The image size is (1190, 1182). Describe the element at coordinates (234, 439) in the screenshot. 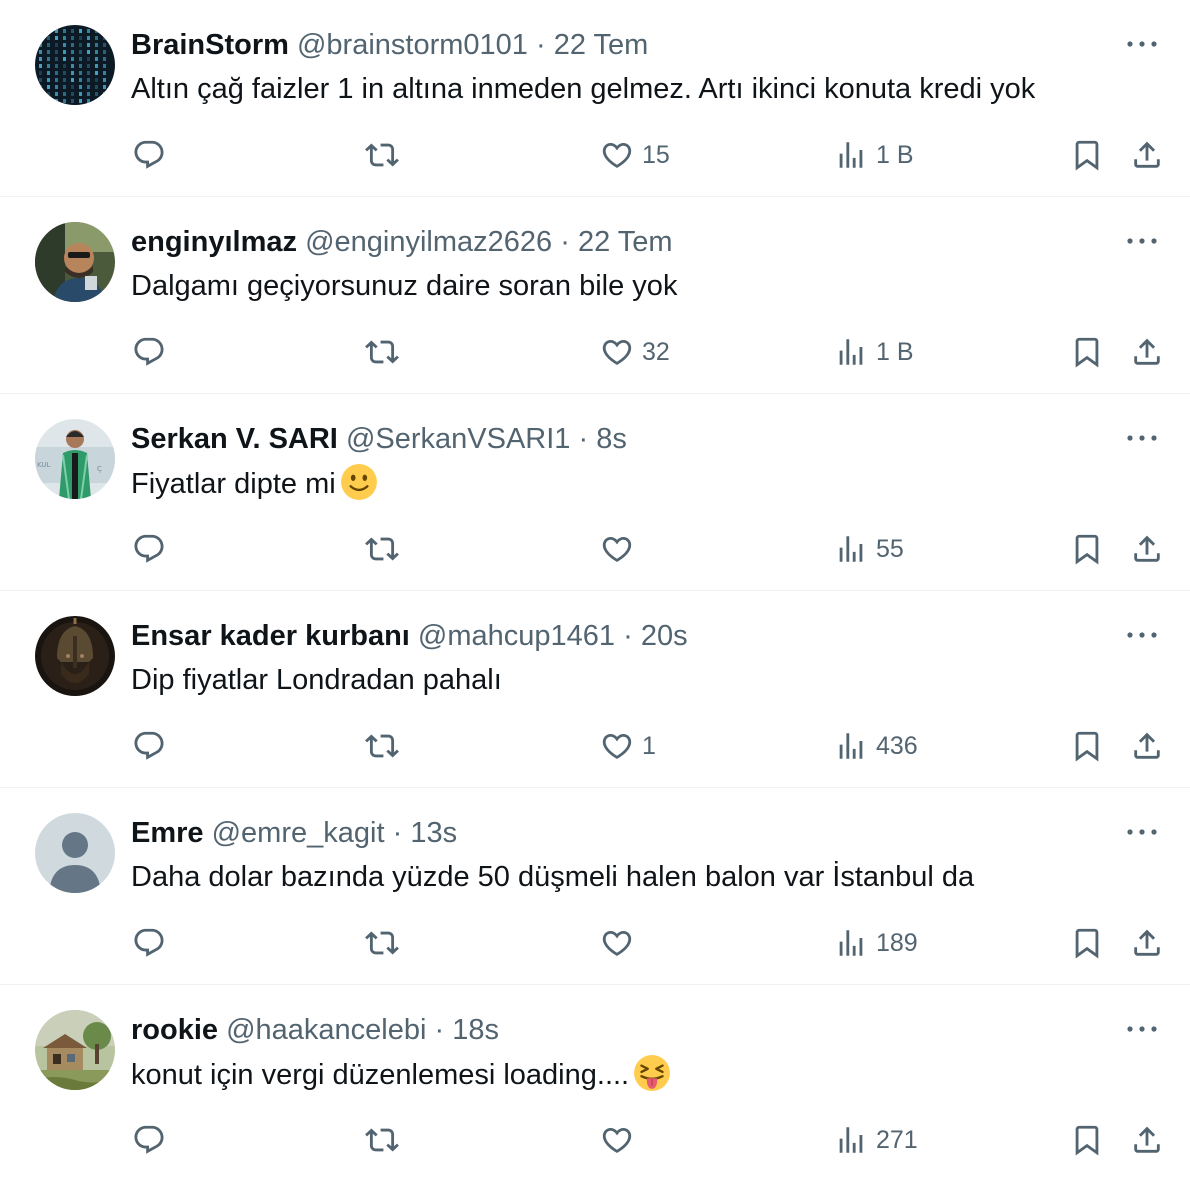

I see `display-name: Serkan V. SARI` at that location.